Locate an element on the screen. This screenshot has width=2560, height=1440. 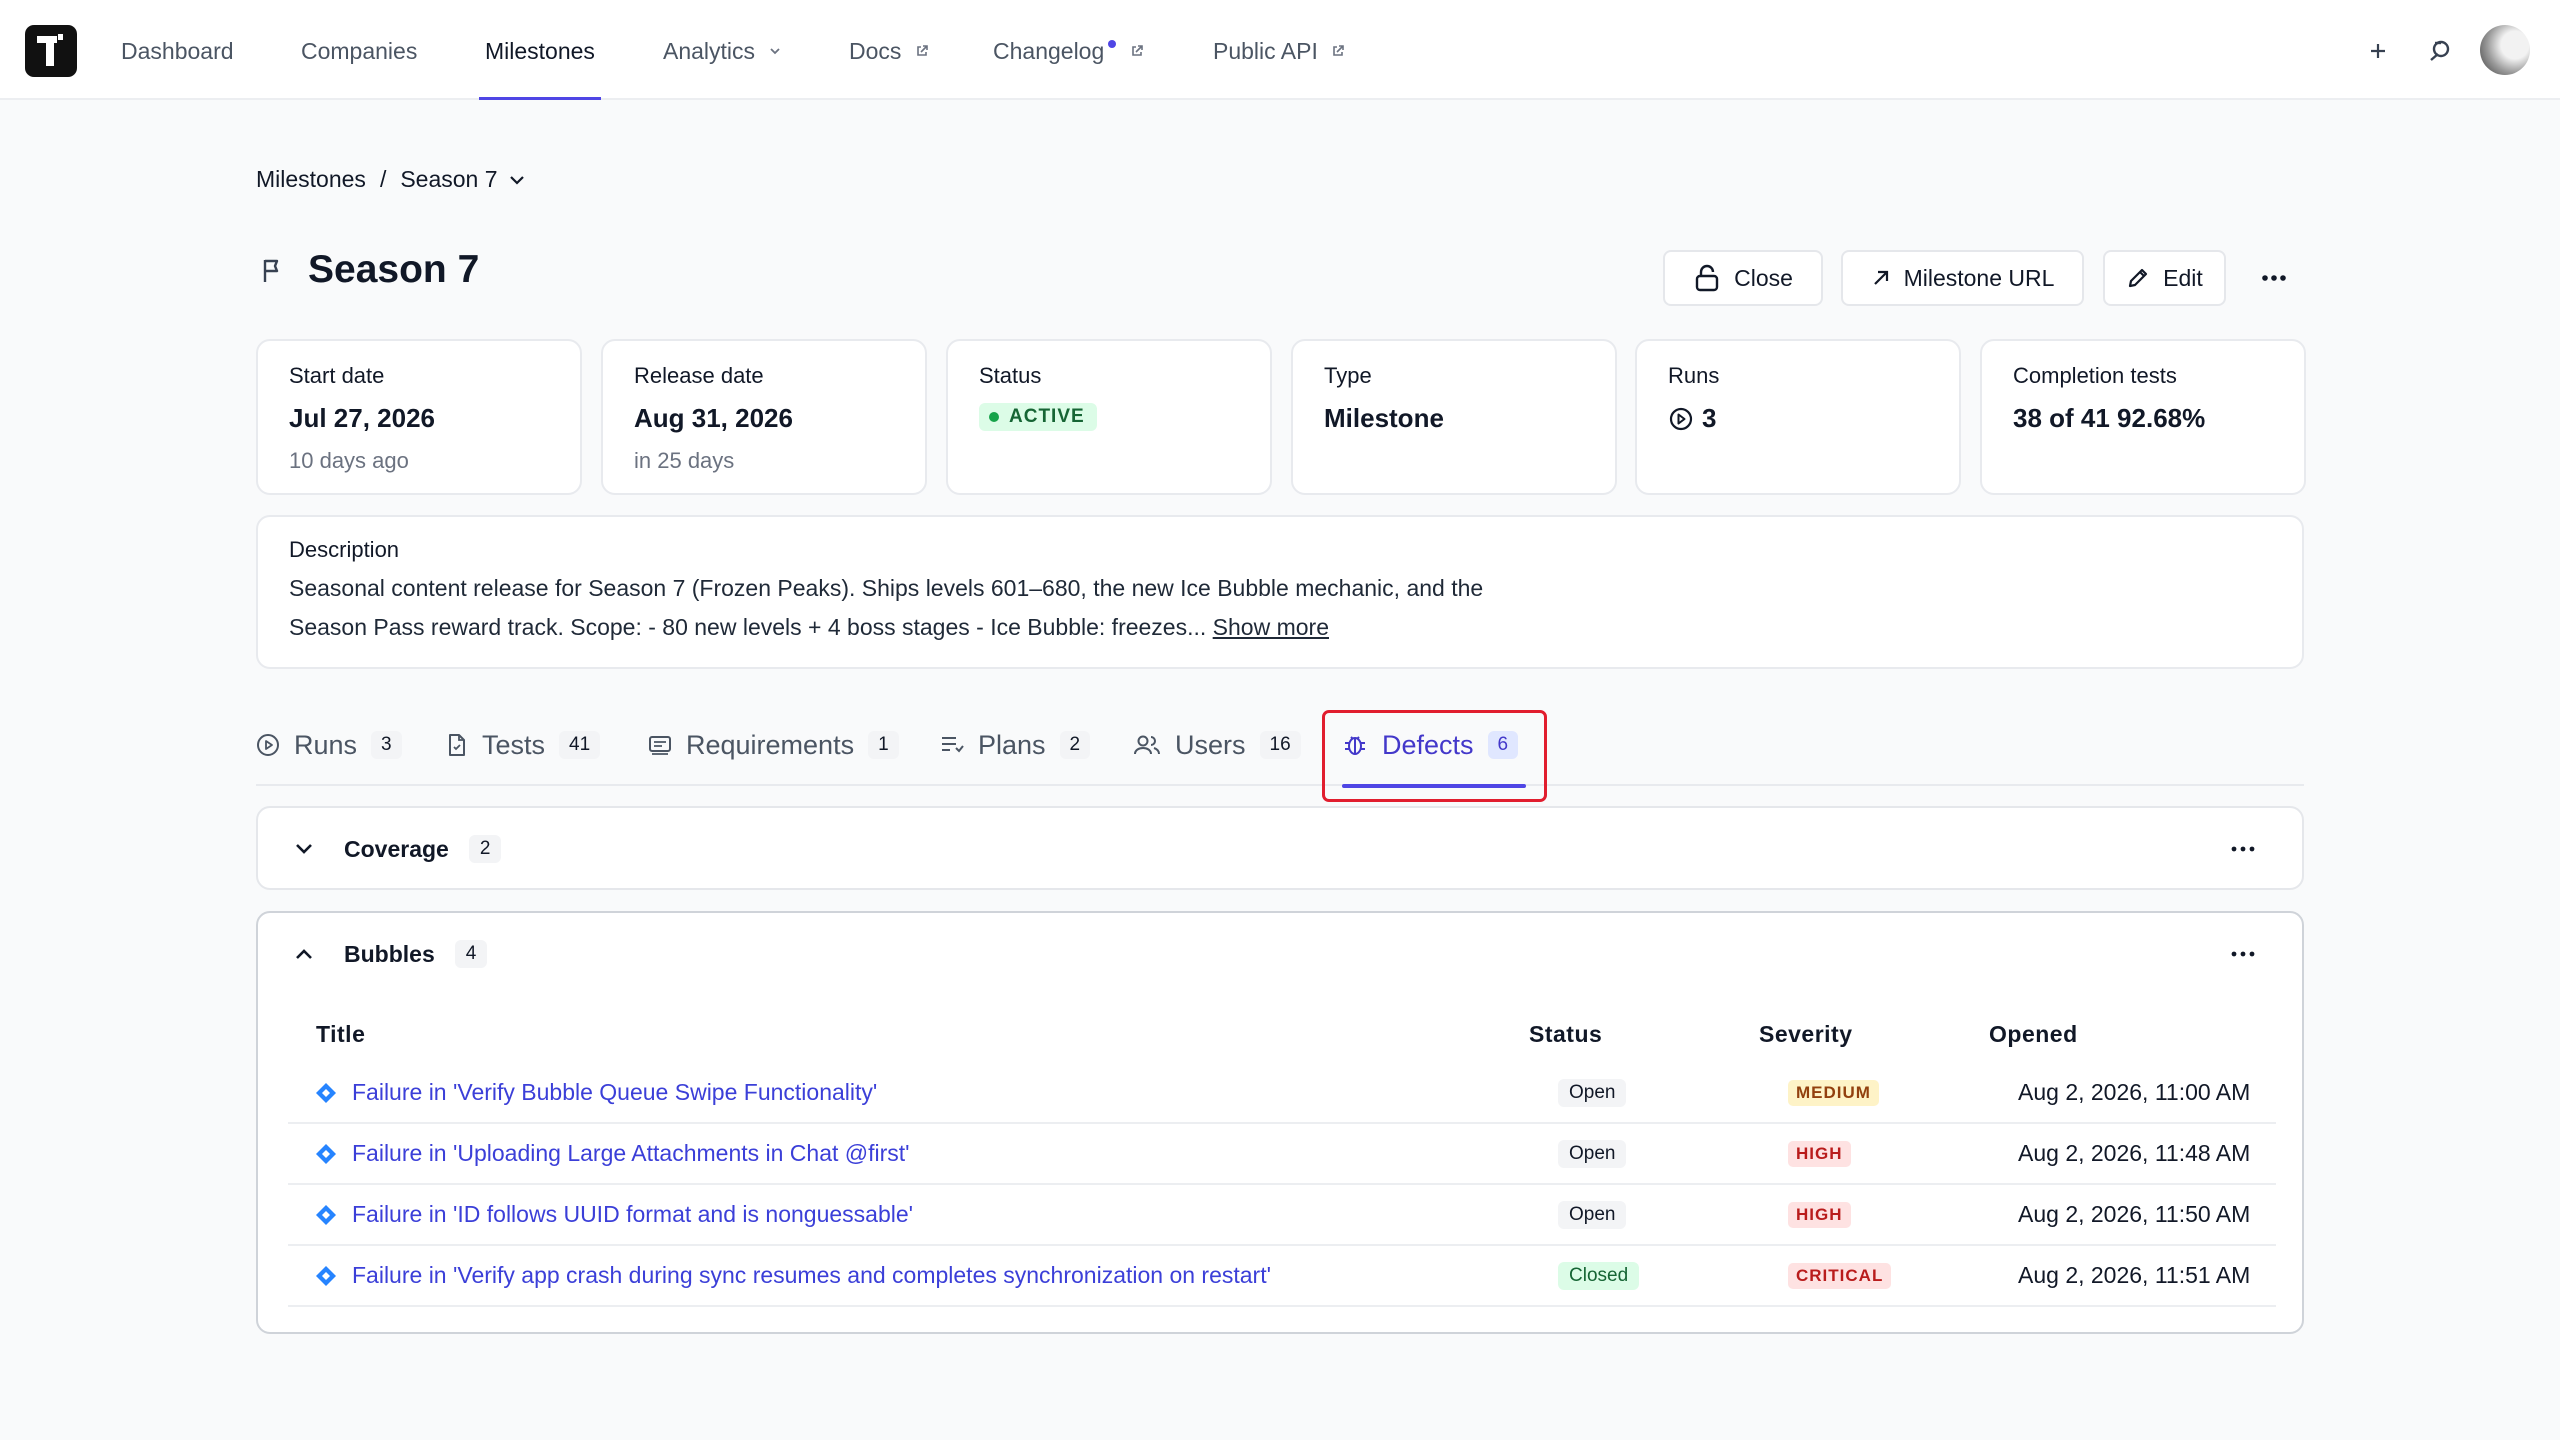
nav-public-api-label: Public API is located at coordinates (1265, 51).